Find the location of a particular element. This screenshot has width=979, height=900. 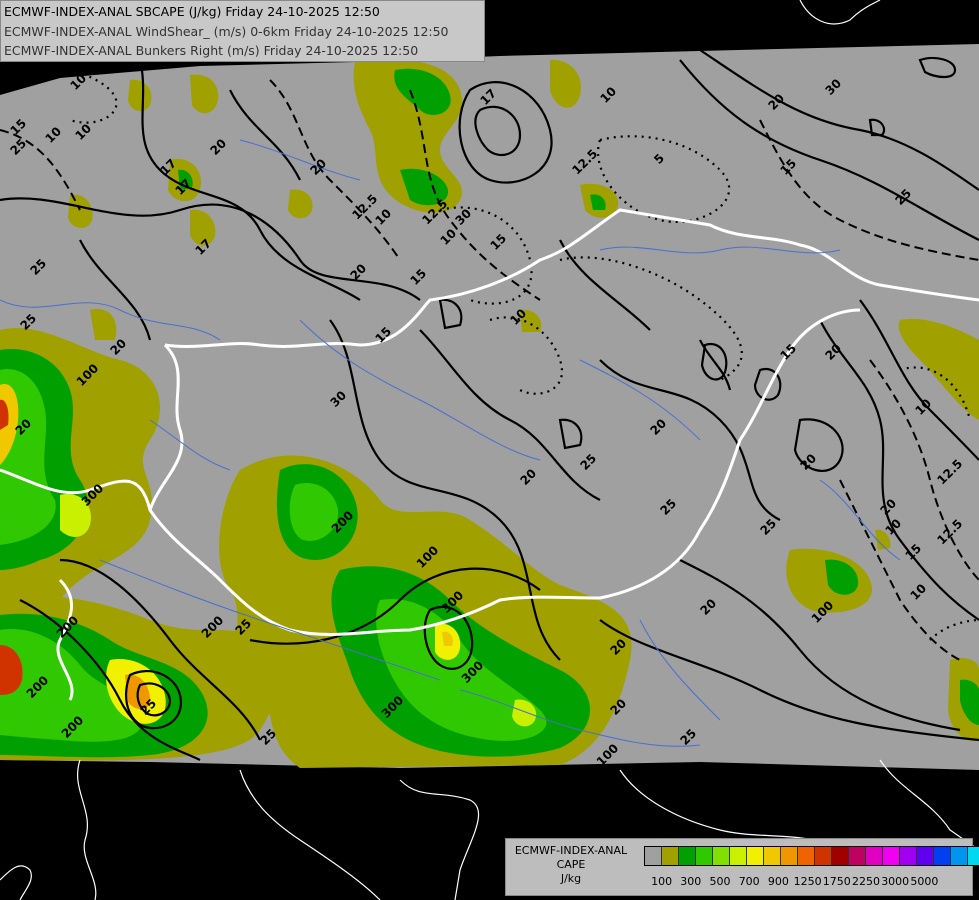

legend-tick-labels: 100 300 500 700 900 1250 1750 2250 3000 5000 is located at coordinates (804, 882).